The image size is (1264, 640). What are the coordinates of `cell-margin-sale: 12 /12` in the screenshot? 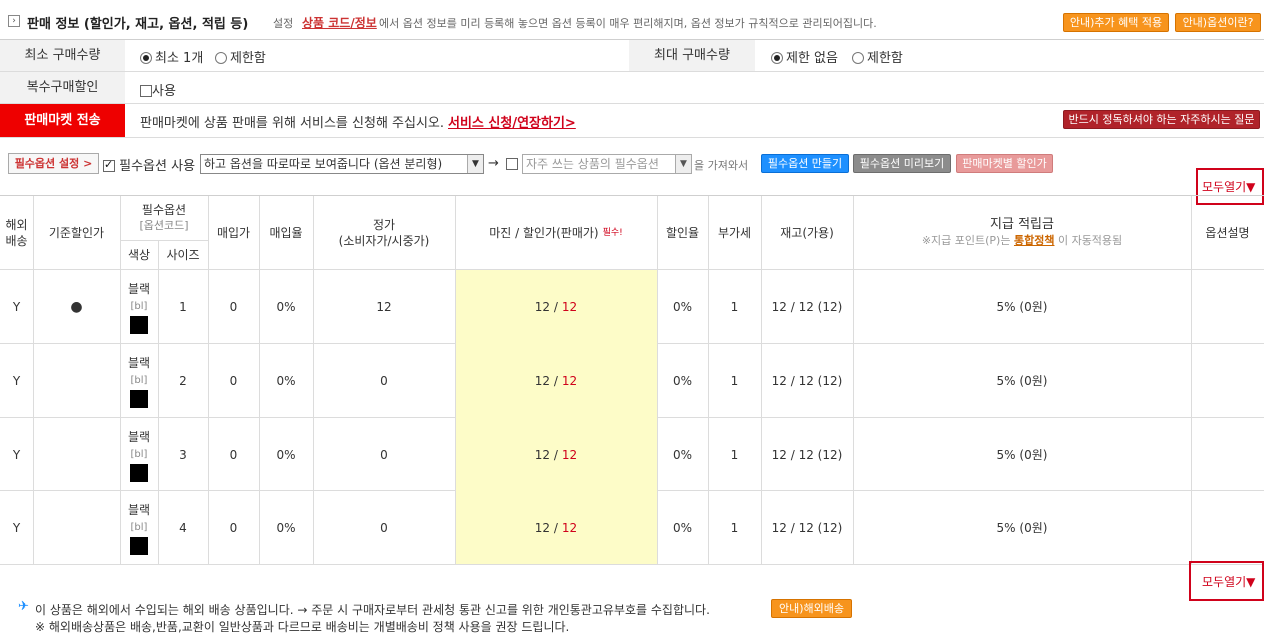 It's located at (556, 380).